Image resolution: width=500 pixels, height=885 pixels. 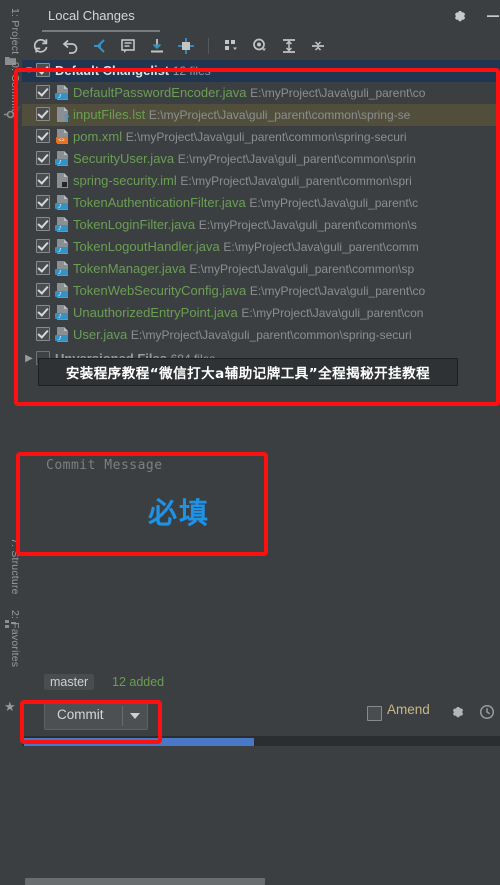 I want to click on file-name: UnauthorizedEntryPoint.java, so click(x=155, y=312).